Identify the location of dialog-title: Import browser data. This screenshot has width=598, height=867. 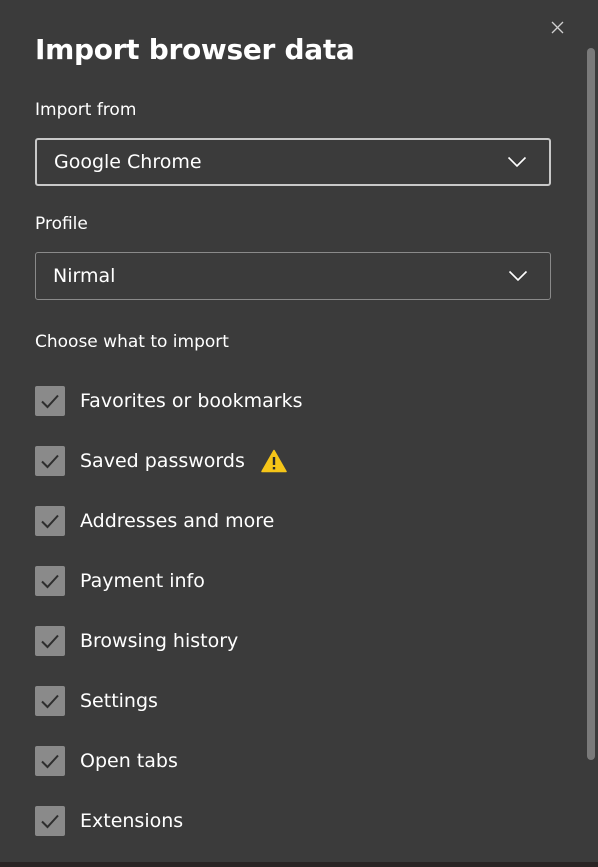
(195, 49).